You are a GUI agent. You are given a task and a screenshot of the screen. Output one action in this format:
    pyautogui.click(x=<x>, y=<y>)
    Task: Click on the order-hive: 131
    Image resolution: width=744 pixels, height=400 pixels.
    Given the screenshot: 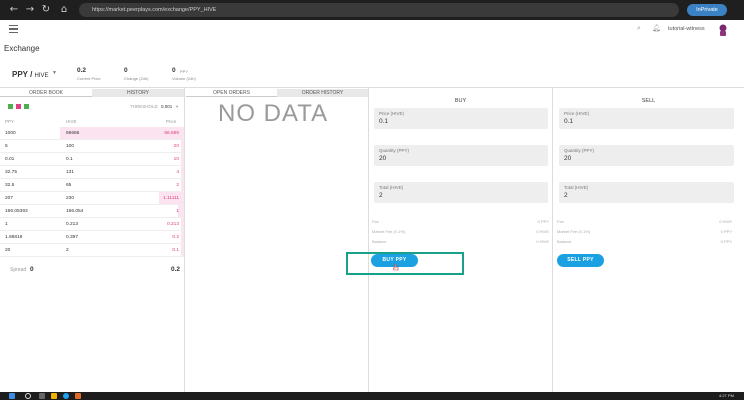 What is the action you would take?
    pyautogui.click(x=70, y=172)
    